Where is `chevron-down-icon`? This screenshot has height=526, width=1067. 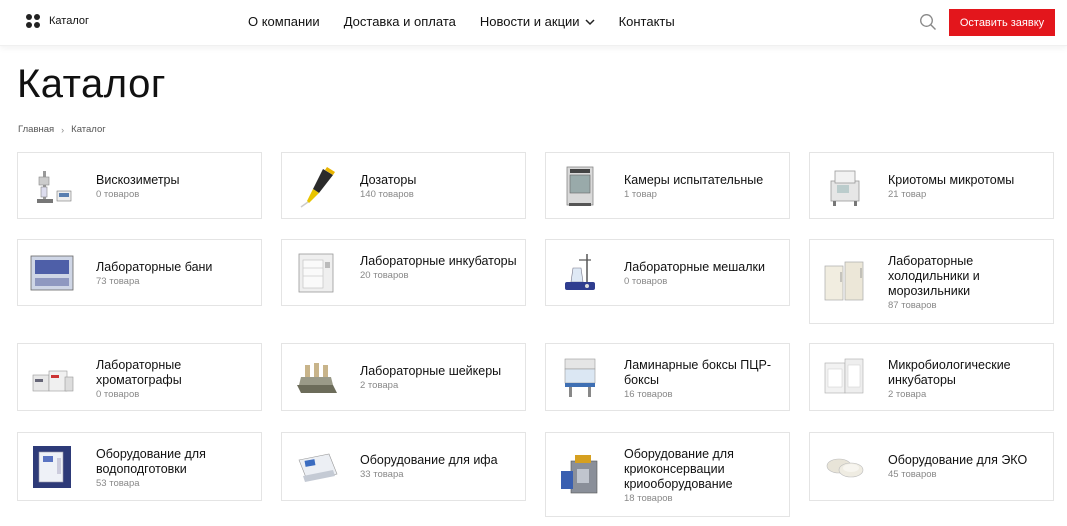 chevron-down-icon is located at coordinates (590, 21).